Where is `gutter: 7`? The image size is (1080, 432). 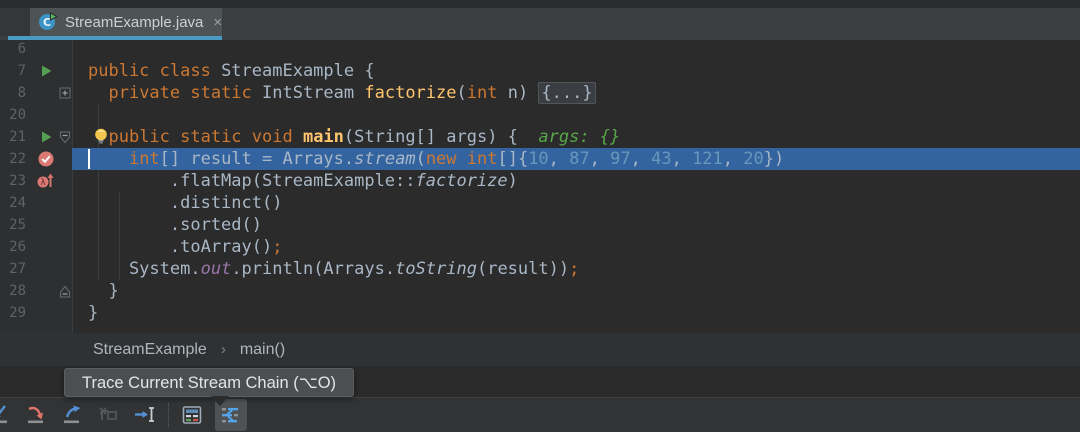
gutter: 7 is located at coordinates (36, 71).